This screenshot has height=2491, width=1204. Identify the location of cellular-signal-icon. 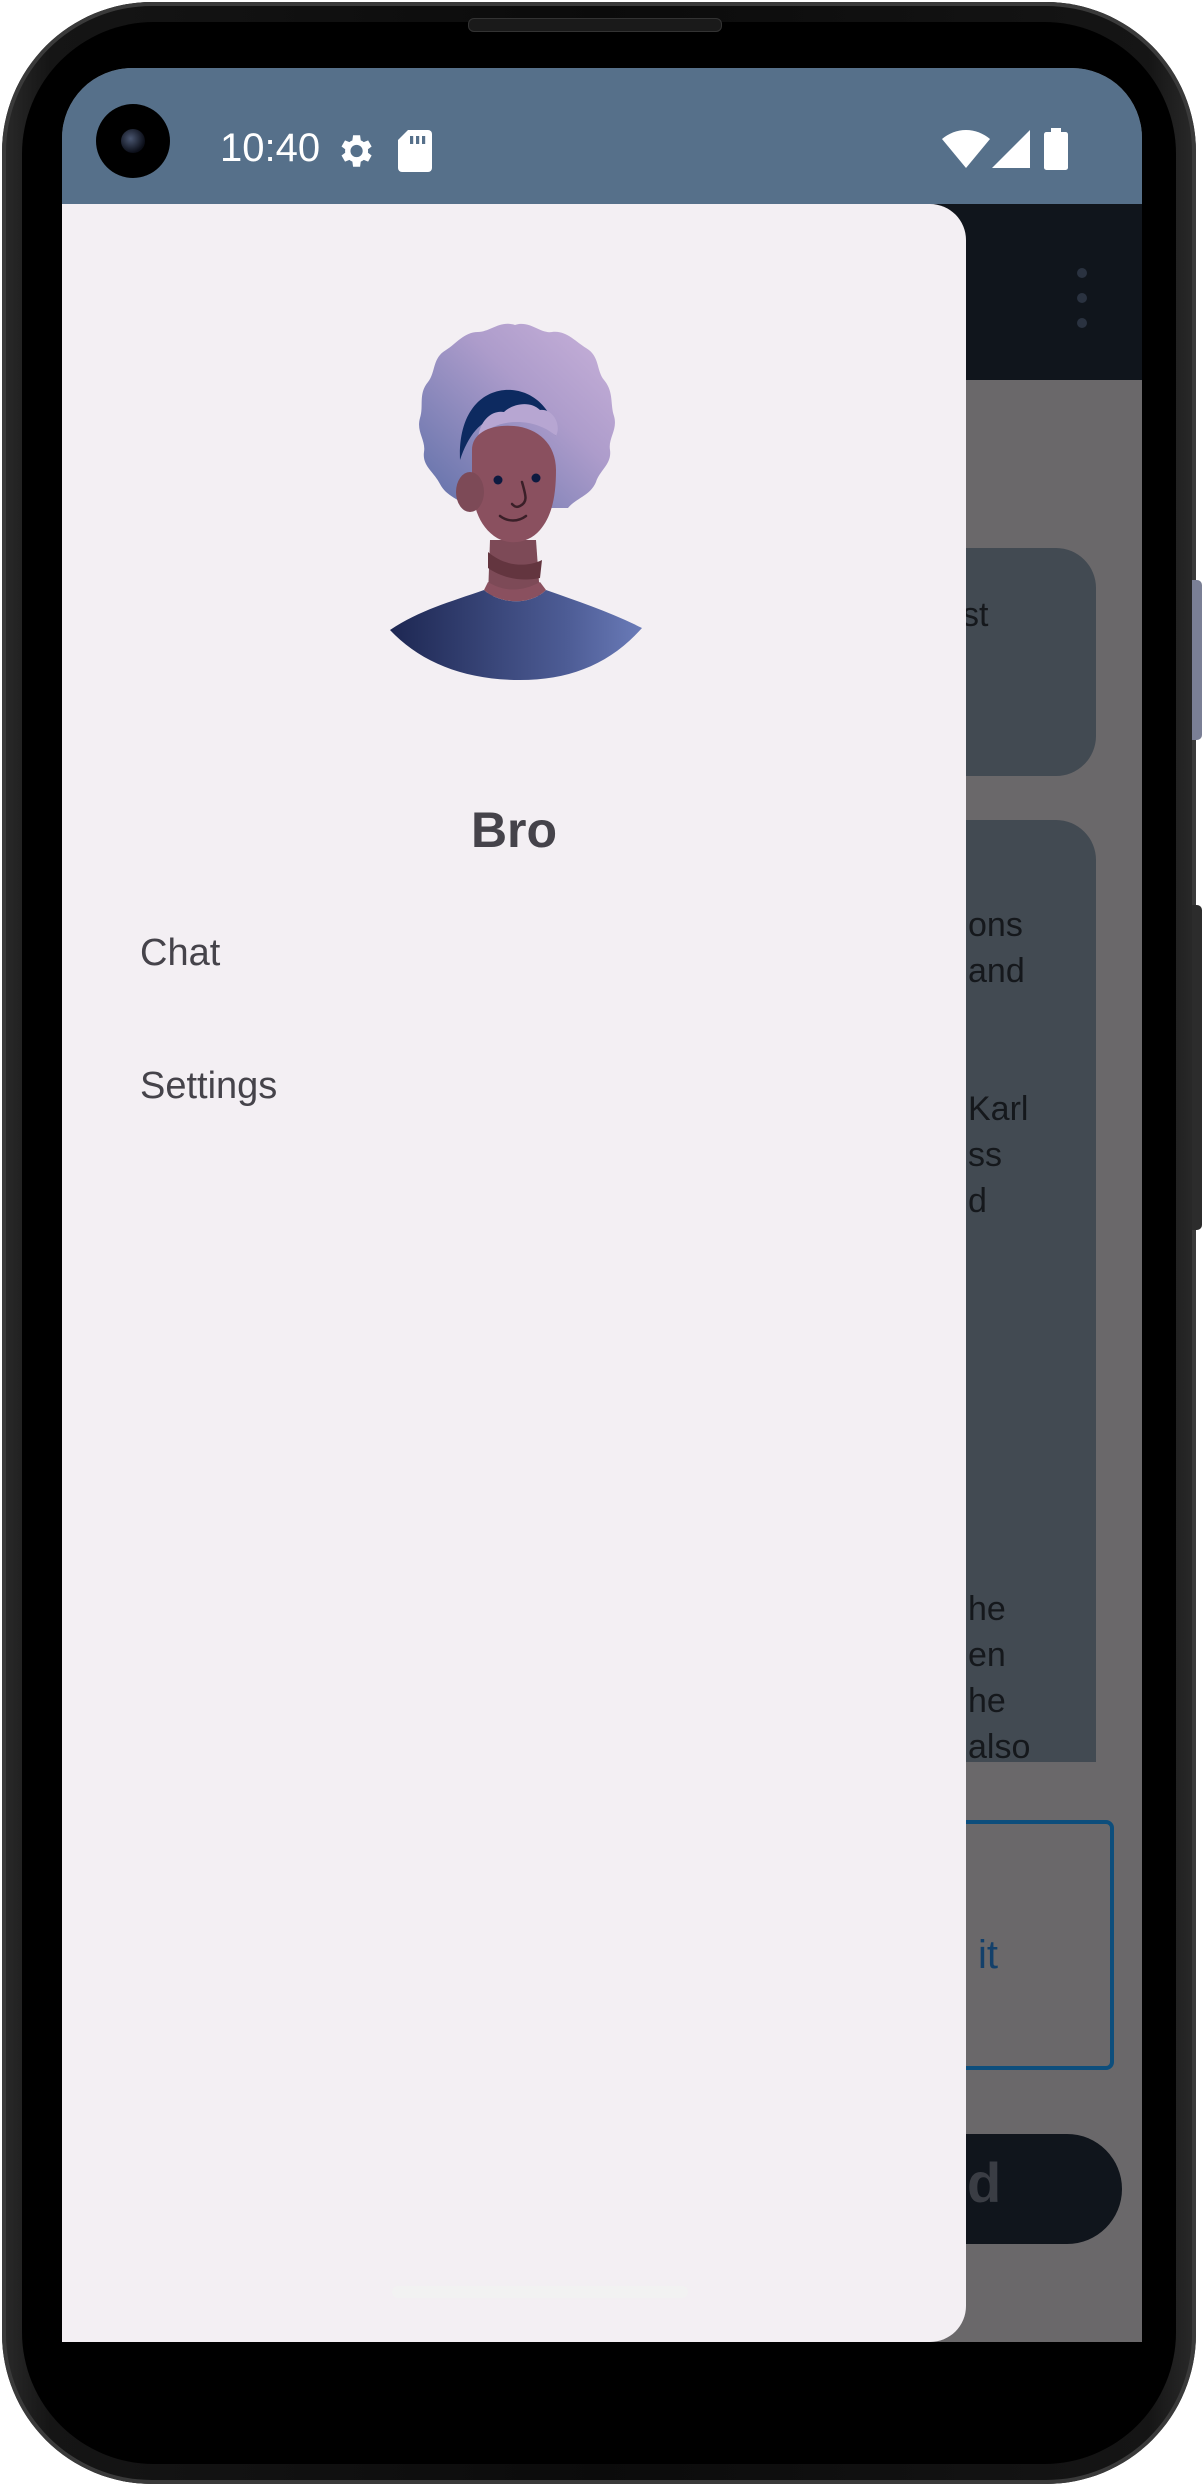
(1011, 149).